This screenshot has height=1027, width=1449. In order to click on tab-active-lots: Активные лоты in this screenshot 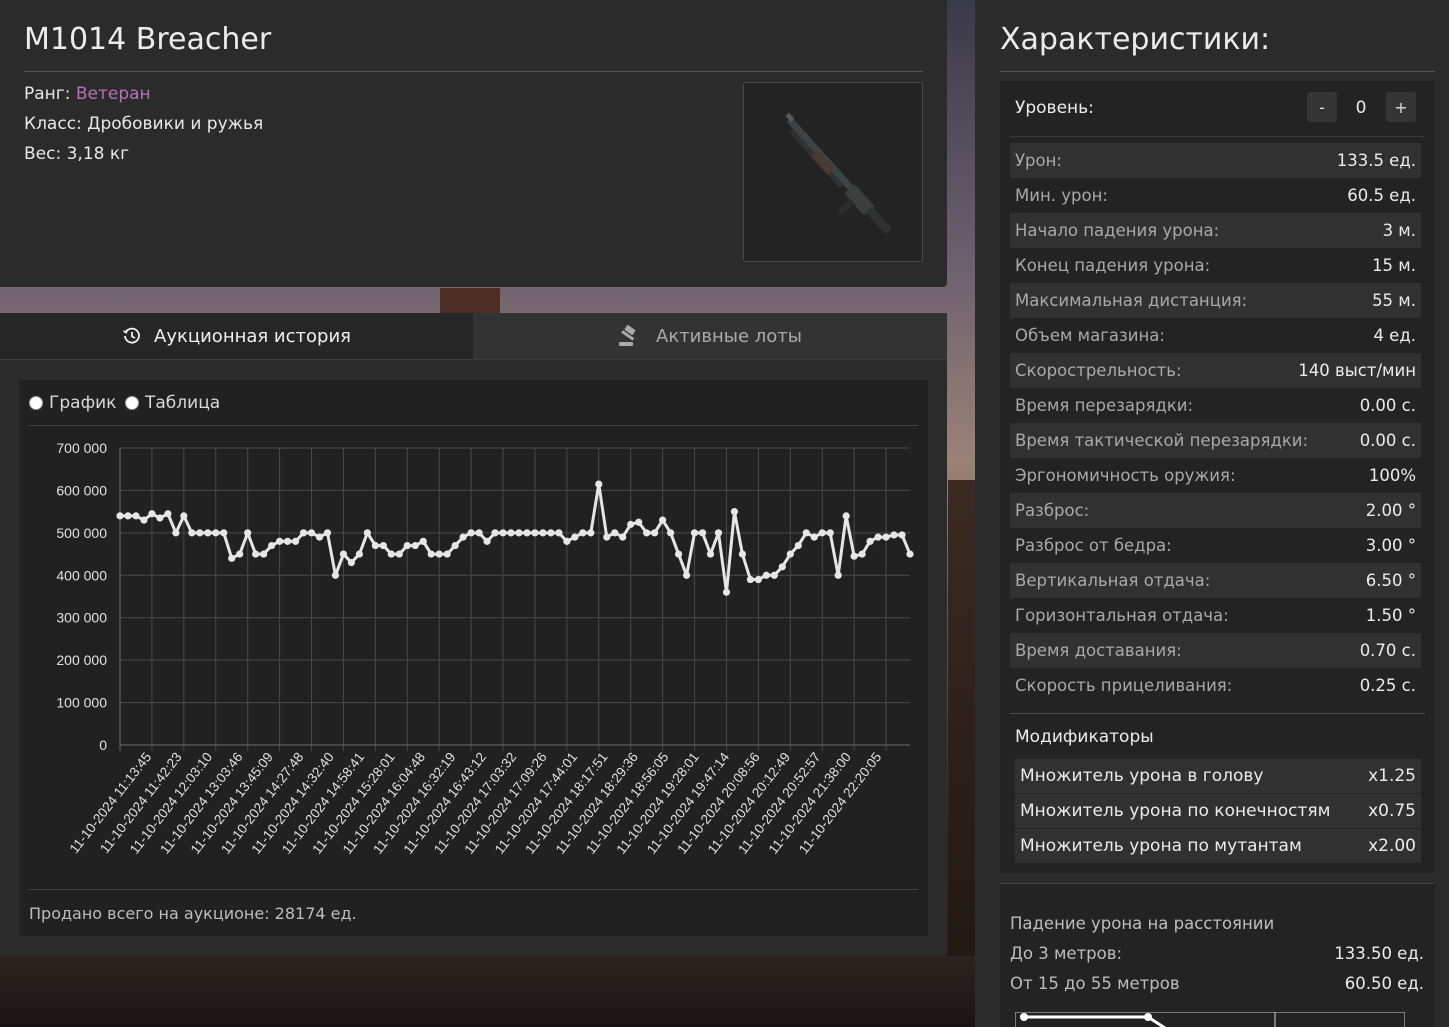, I will do `click(710, 336)`.